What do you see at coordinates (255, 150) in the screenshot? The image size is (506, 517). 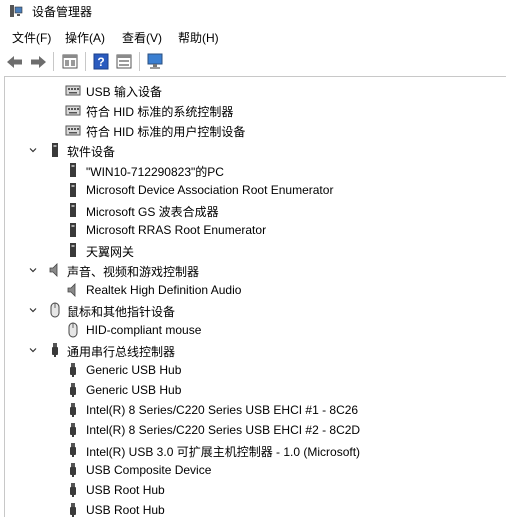 I see `tree-category-software-devices: 软件设备` at bounding box center [255, 150].